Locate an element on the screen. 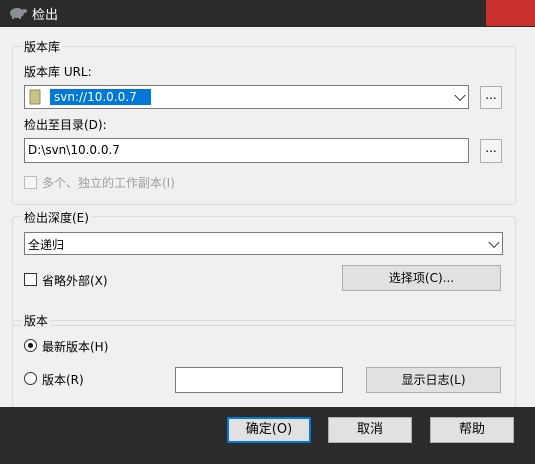 The width and height of the screenshot is (535, 464). ok-label: 确定(O) is located at coordinates (269, 429).